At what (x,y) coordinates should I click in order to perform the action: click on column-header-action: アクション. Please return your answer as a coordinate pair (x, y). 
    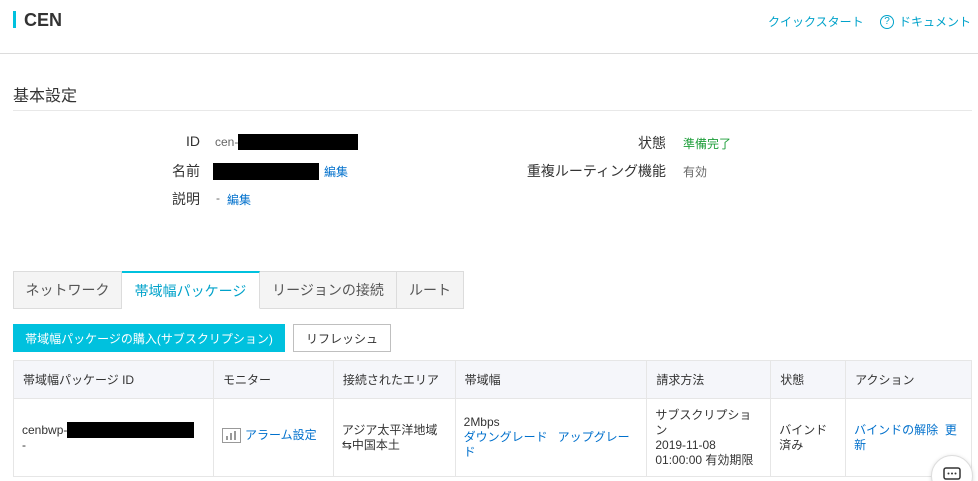
    Looking at the image, I should click on (908, 379).